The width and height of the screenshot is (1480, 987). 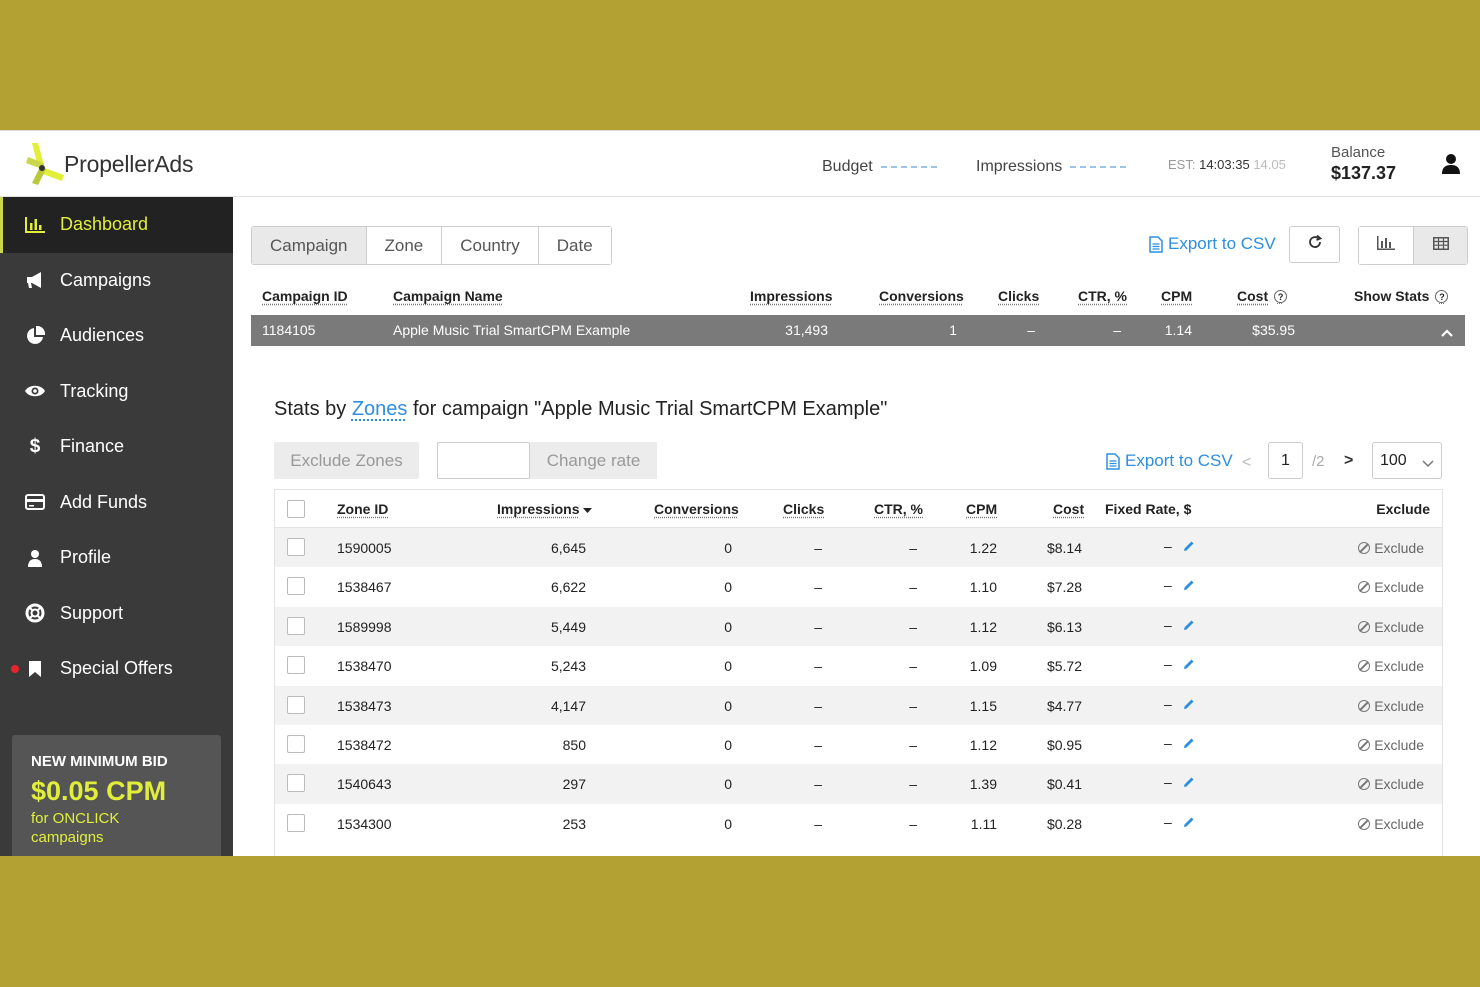 What do you see at coordinates (448, 296) in the screenshot?
I see `col-campaign-name: Campaign Name` at bounding box center [448, 296].